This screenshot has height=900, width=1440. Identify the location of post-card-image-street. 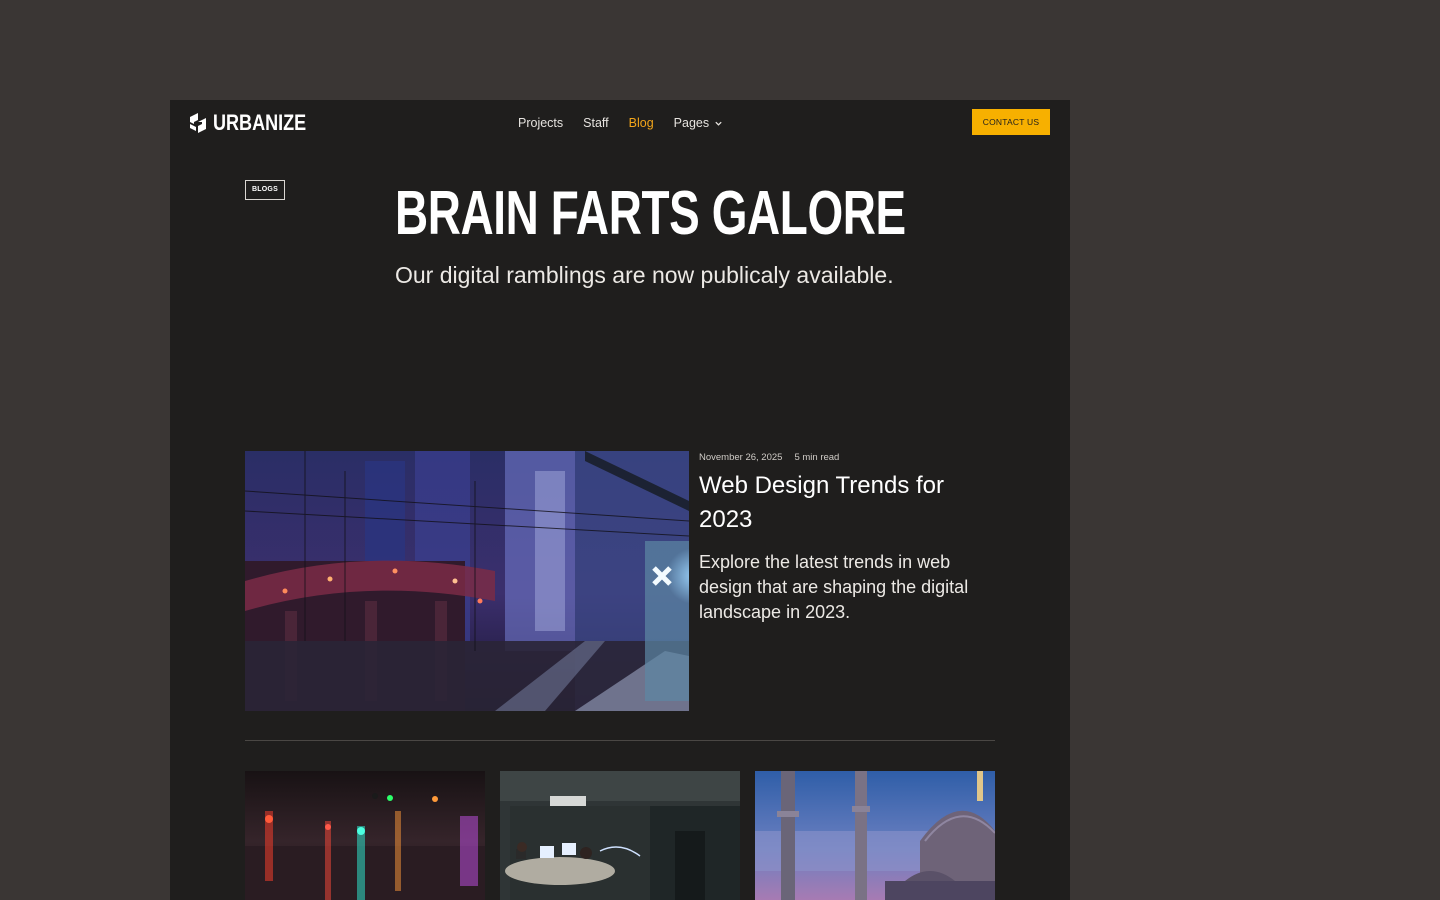
(365, 835).